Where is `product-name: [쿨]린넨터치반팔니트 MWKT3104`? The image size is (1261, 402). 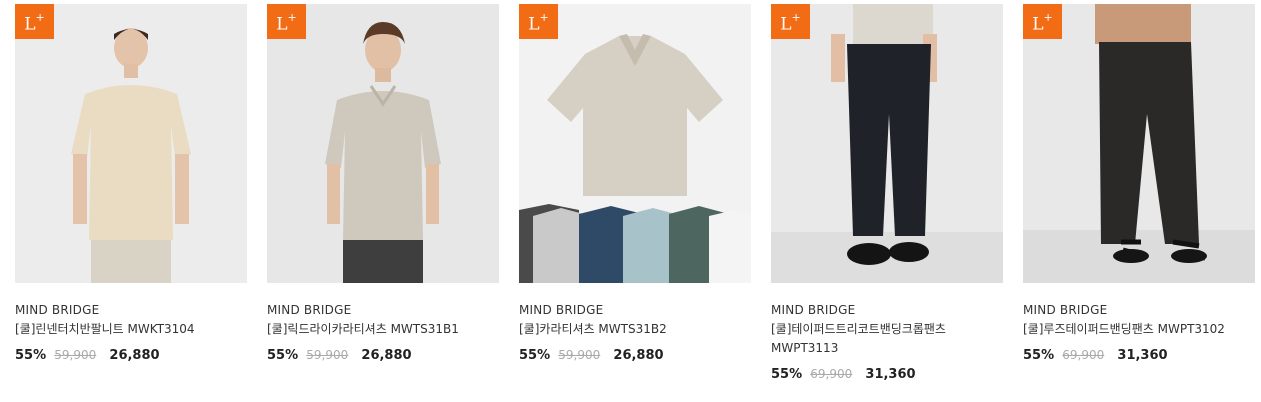 product-name: [쿨]린넨터치반팔니트 MWKT3104 is located at coordinates (131, 329).